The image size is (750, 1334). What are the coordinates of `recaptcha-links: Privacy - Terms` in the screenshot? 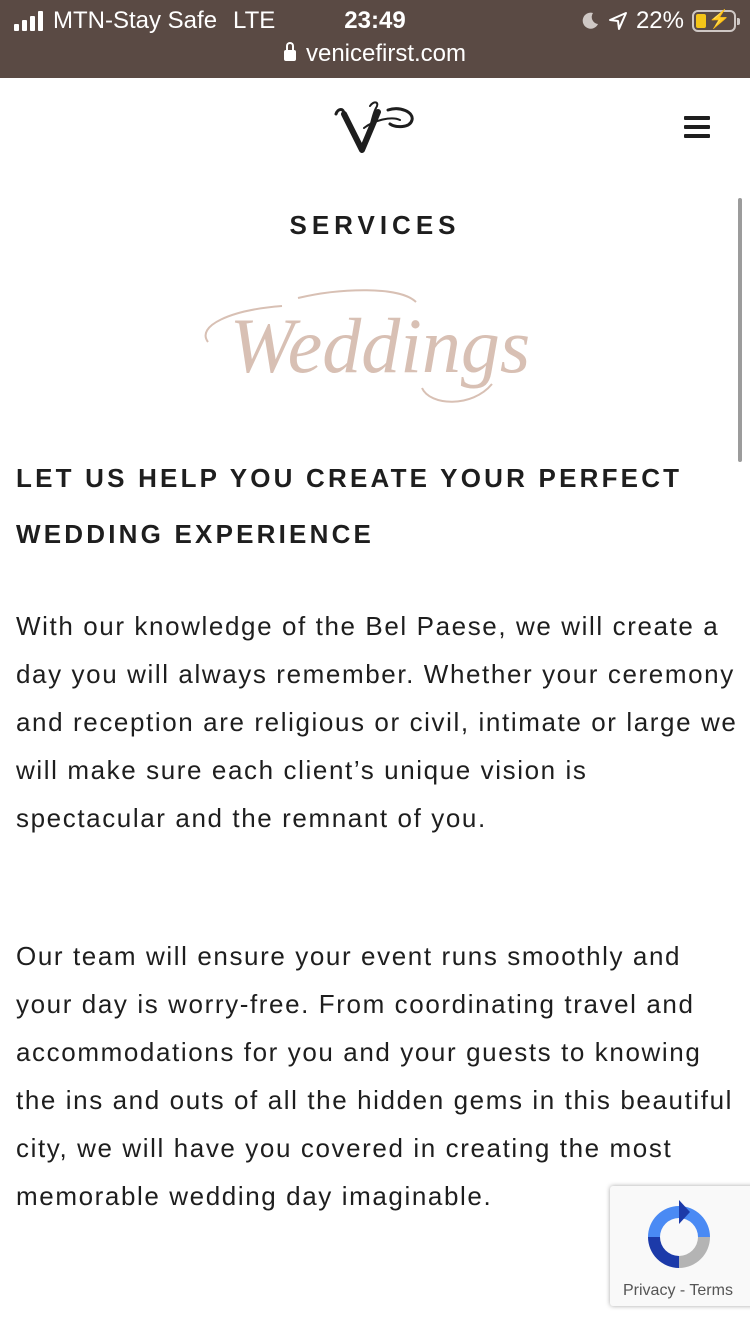 It's located at (678, 1291).